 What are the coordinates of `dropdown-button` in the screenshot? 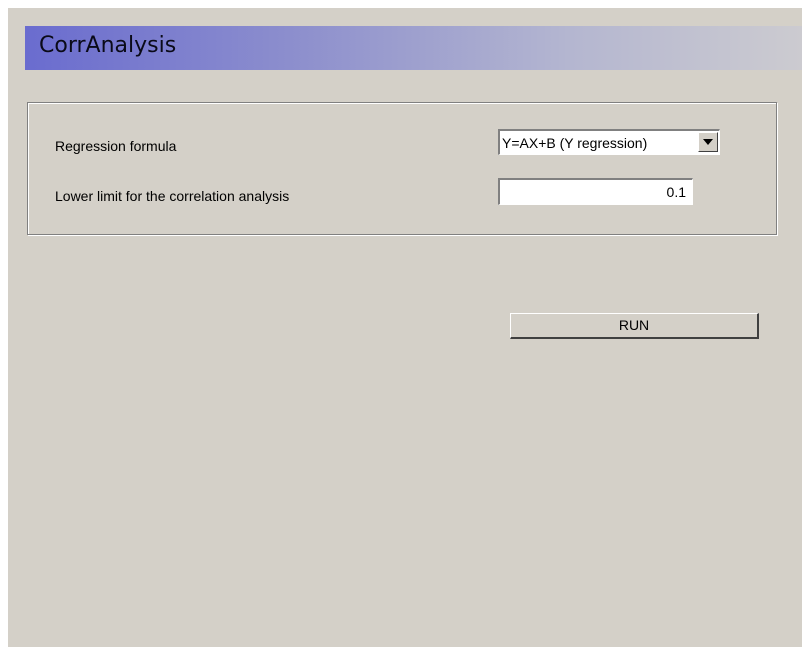 It's located at (708, 142).